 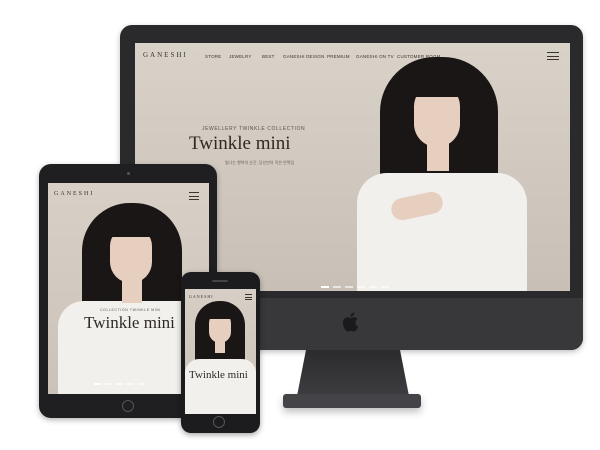 I want to click on tablet-menu-icon, so click(x=194, y=197).